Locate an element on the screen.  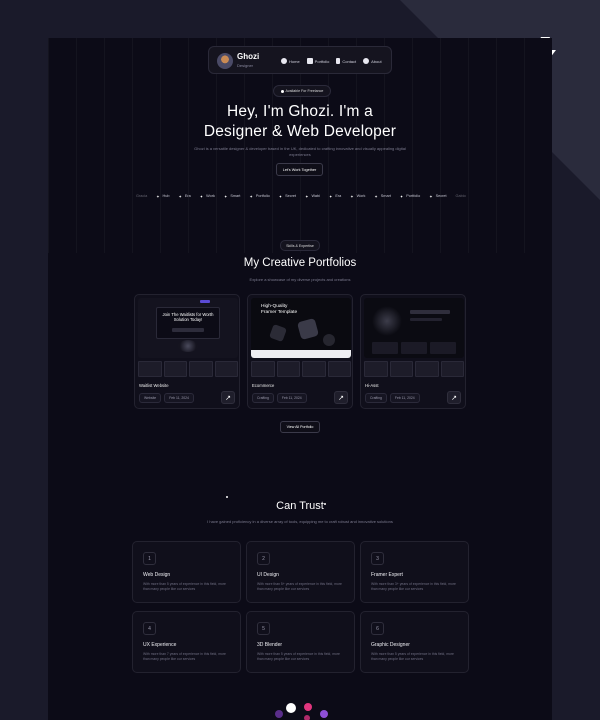
nav-home: Home is located at coordinates (290, 61).